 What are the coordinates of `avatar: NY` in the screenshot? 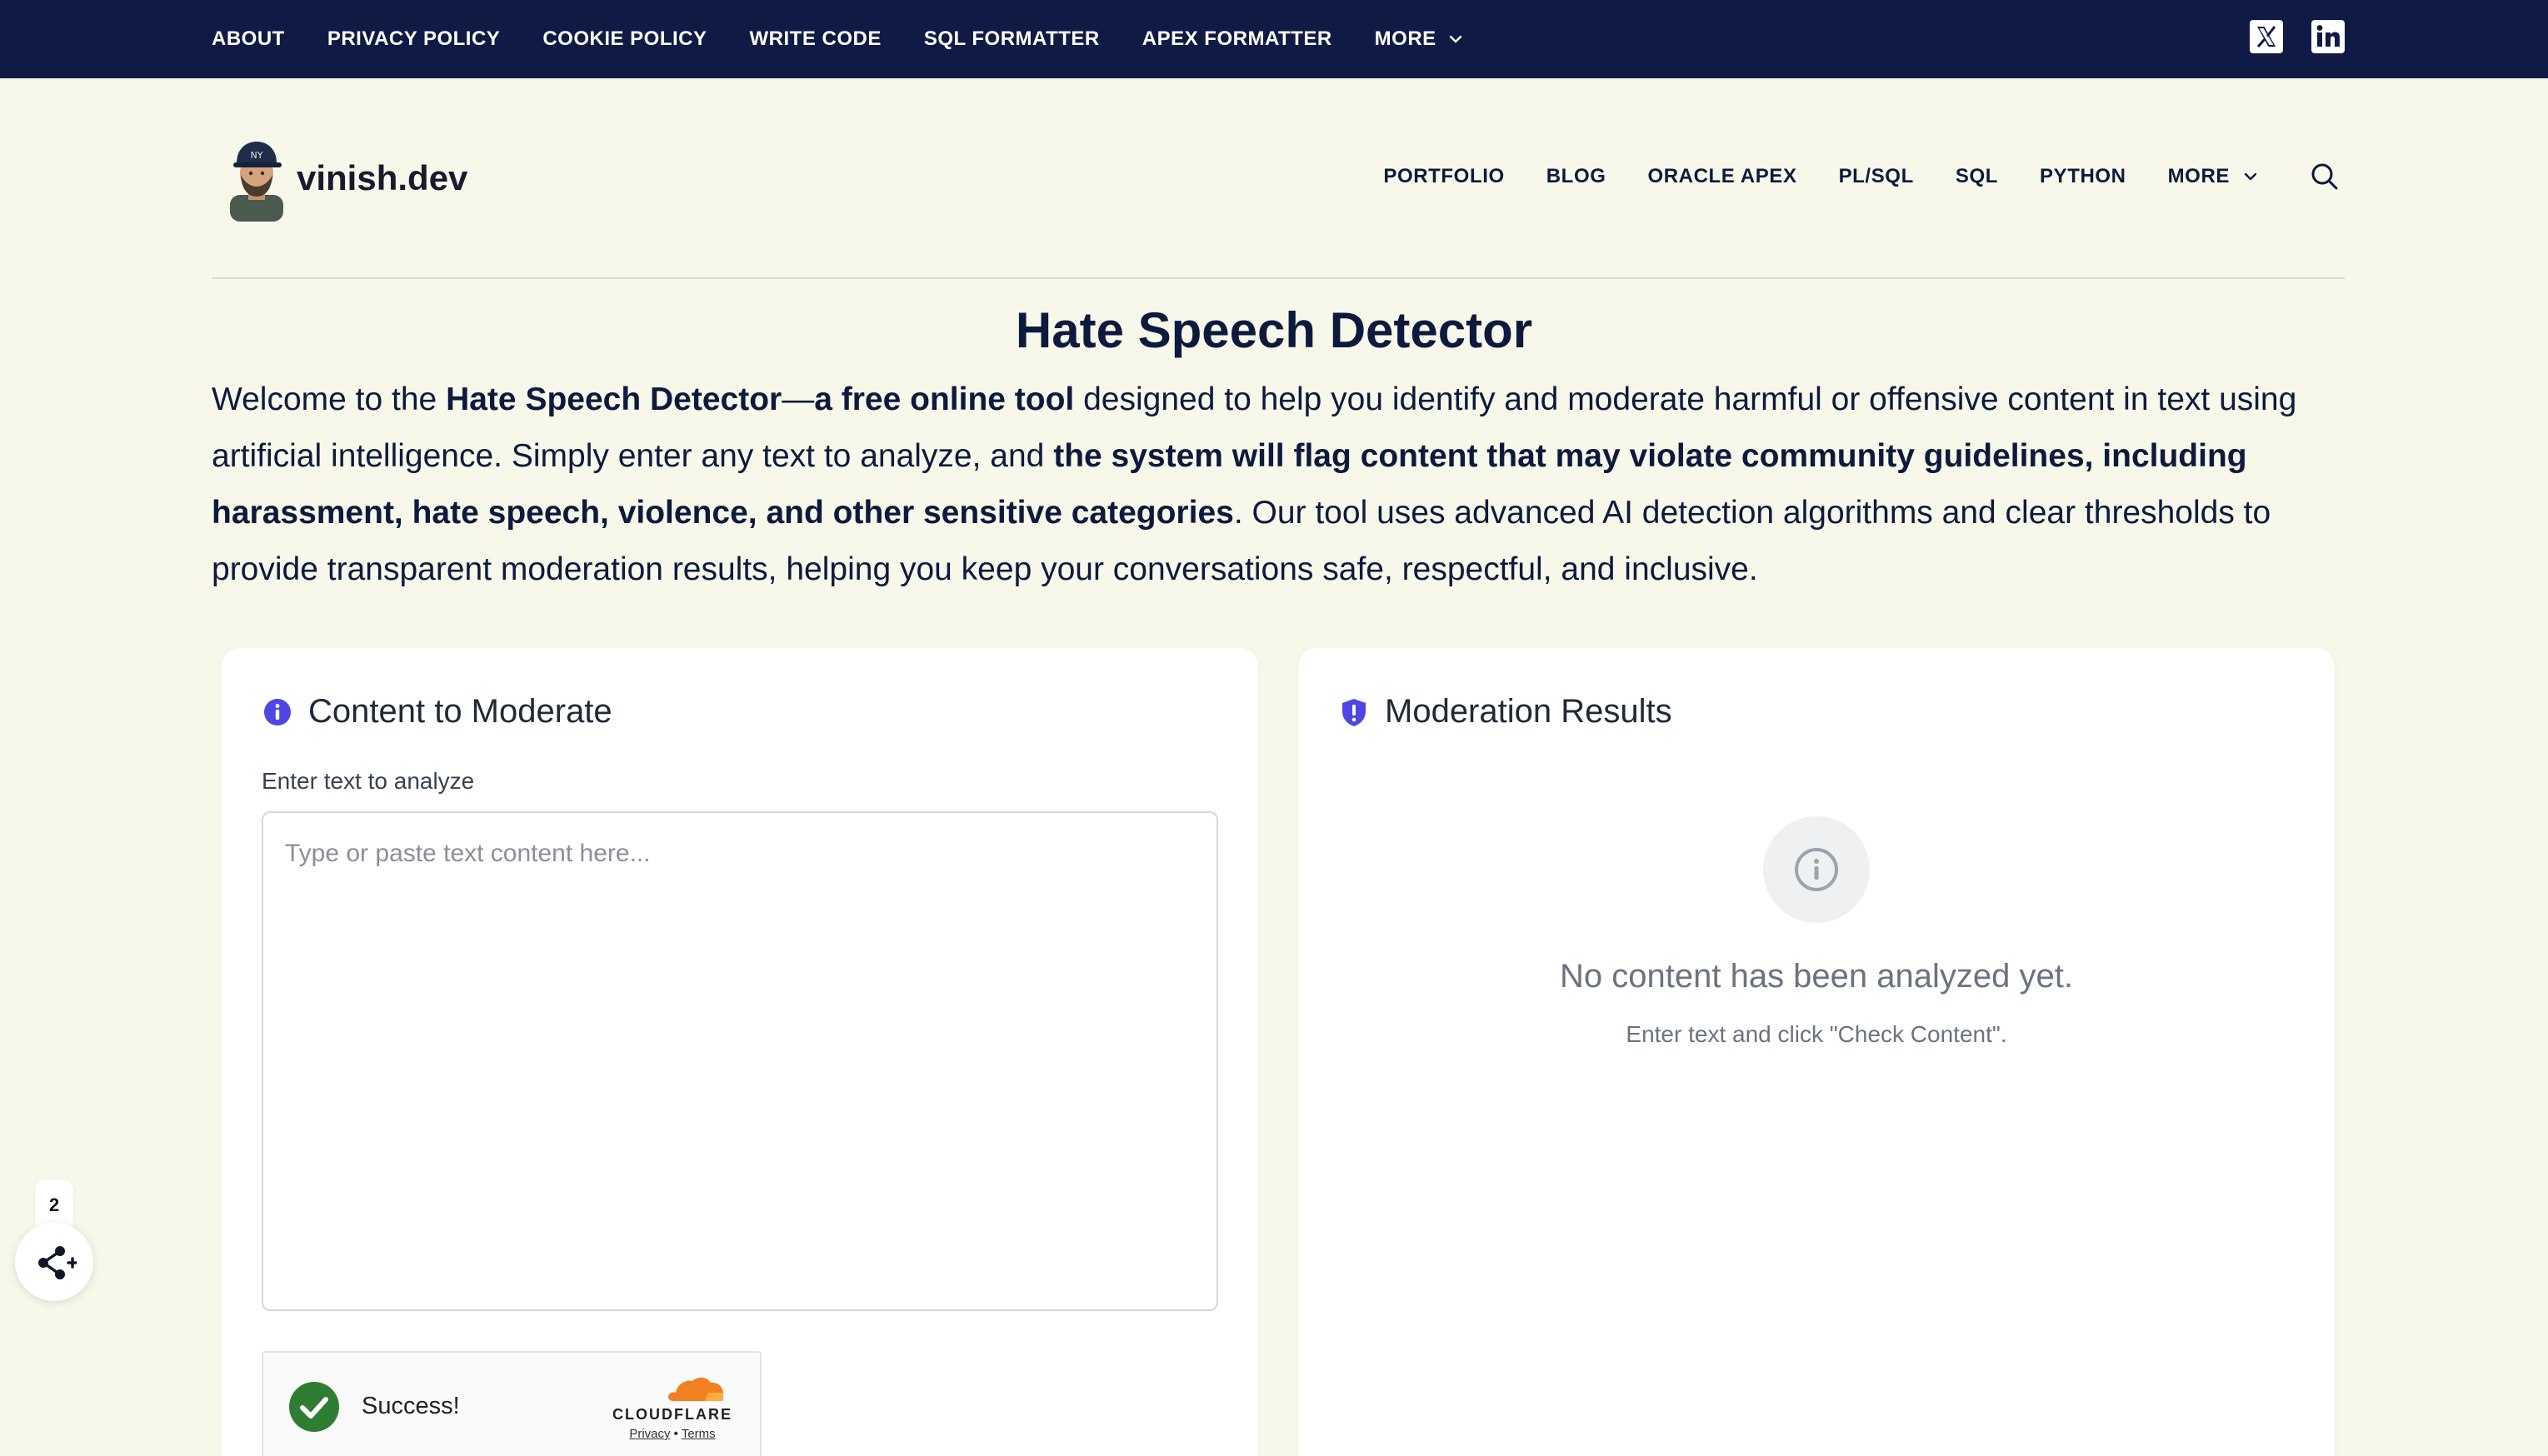 It's located at (256, 182).